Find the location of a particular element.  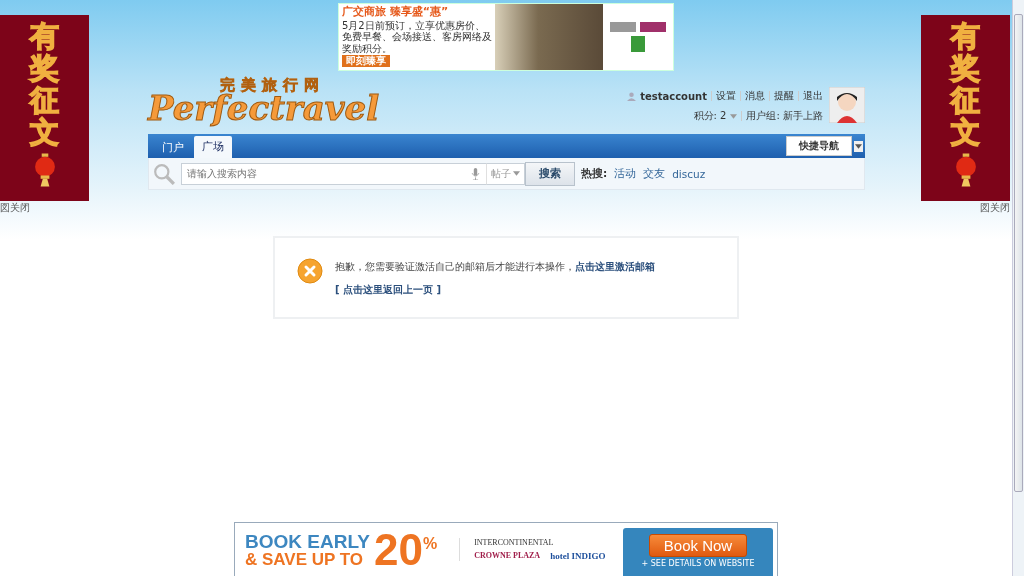

voice-search-button is located at coordinates (478, 173).